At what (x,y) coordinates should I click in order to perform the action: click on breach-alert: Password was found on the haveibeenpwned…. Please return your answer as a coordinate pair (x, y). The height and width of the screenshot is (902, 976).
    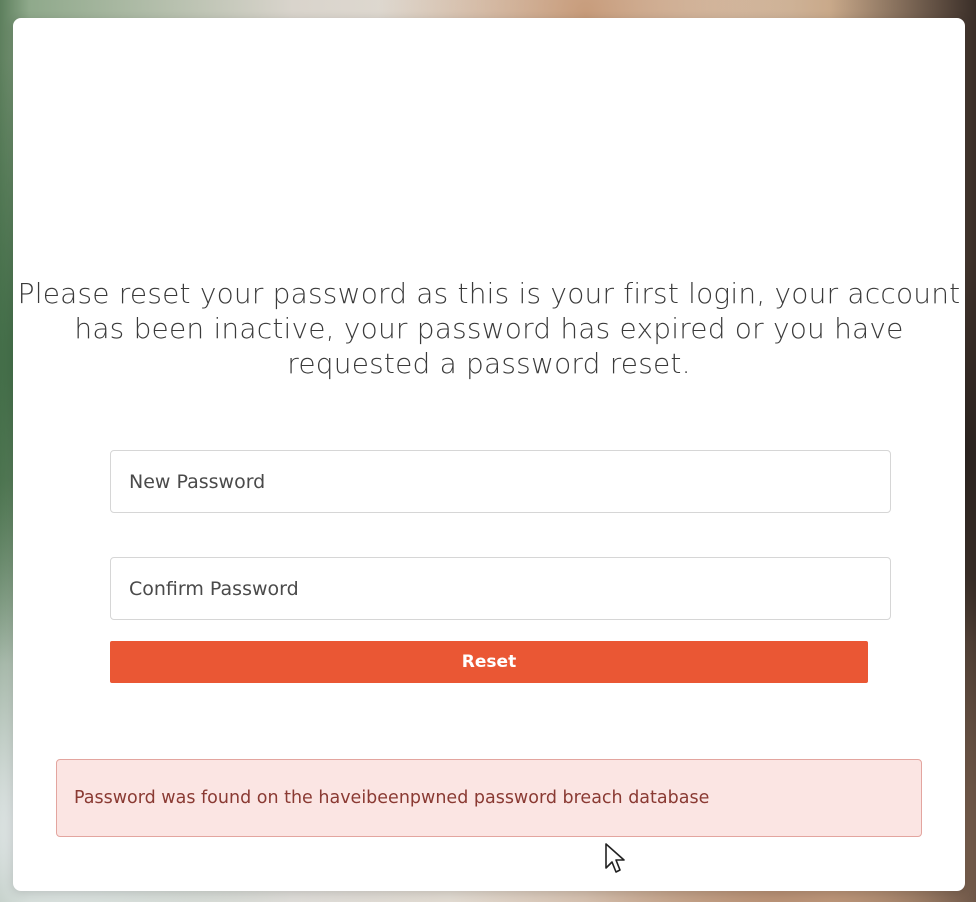
    Looking at the image, I should click on (489, 798).